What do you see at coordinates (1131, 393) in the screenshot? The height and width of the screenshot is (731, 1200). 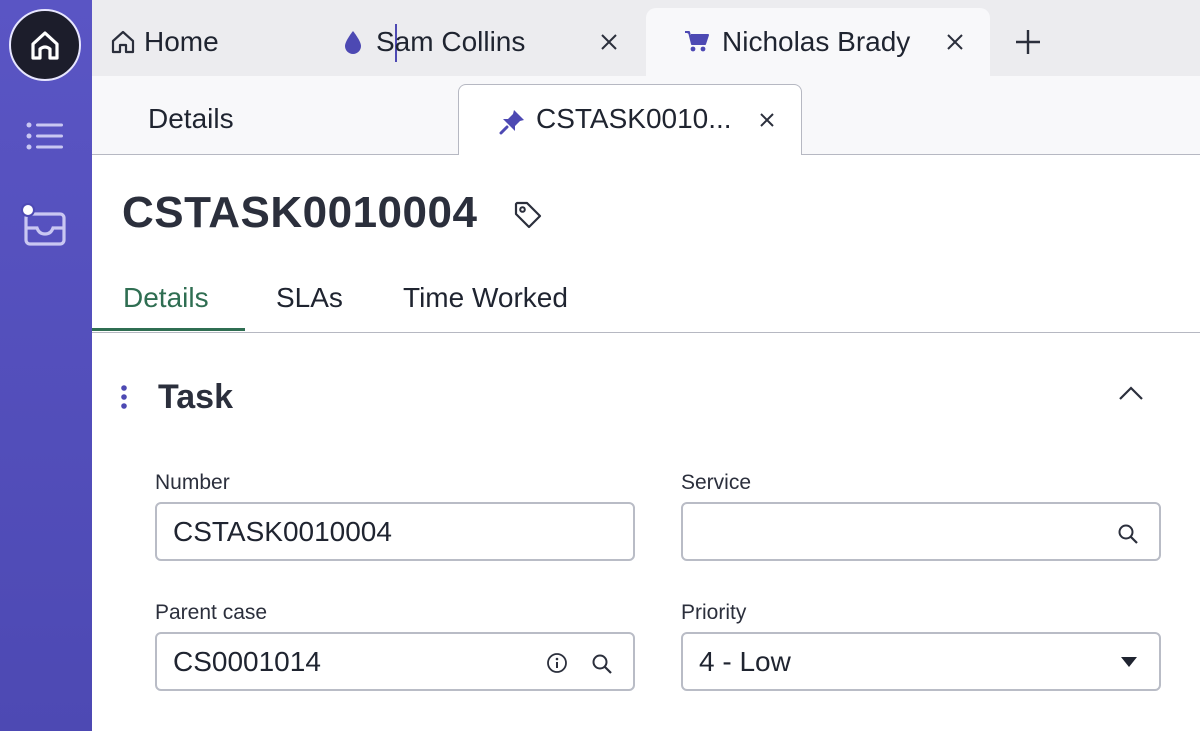 I see `chevron-up-icon` at bounding box center [1131, 393].